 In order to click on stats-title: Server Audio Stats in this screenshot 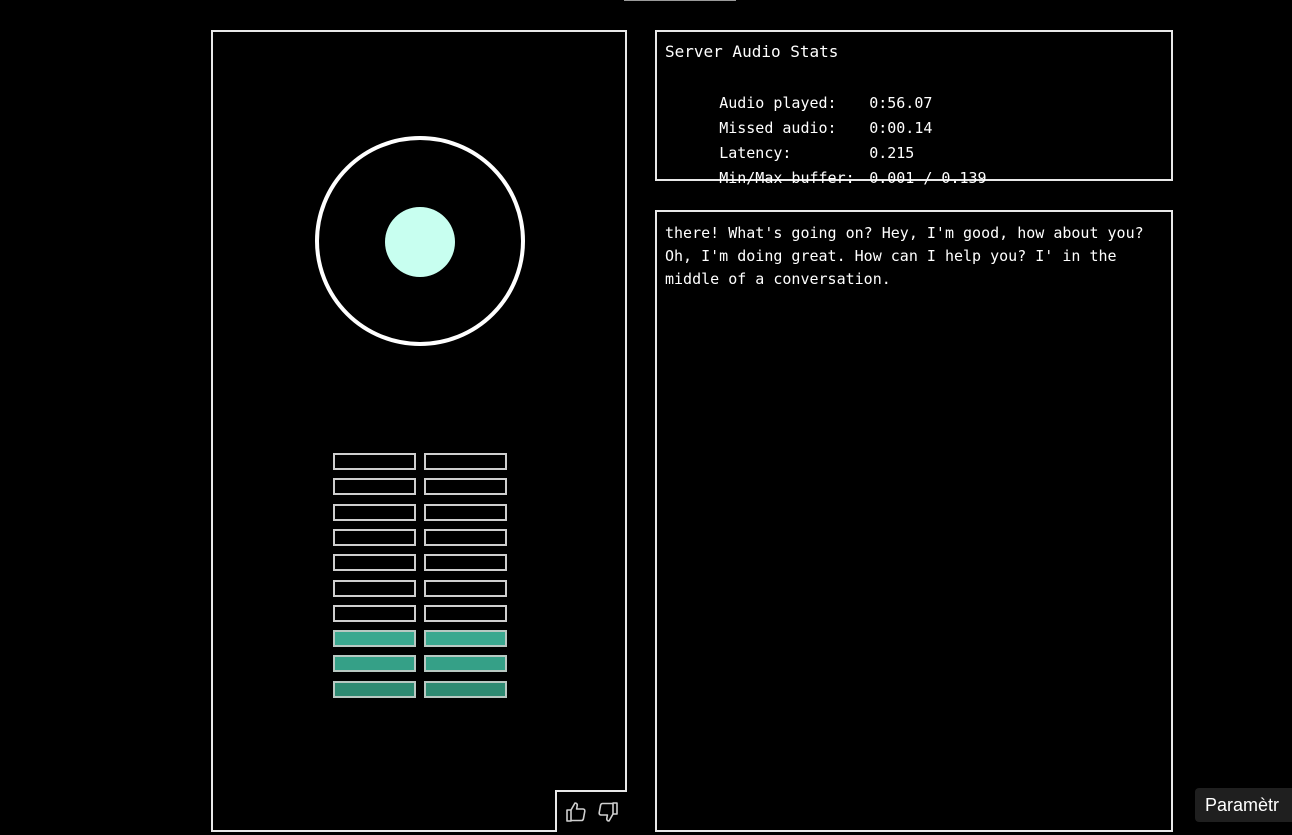, I will do `click(752, 51)`.